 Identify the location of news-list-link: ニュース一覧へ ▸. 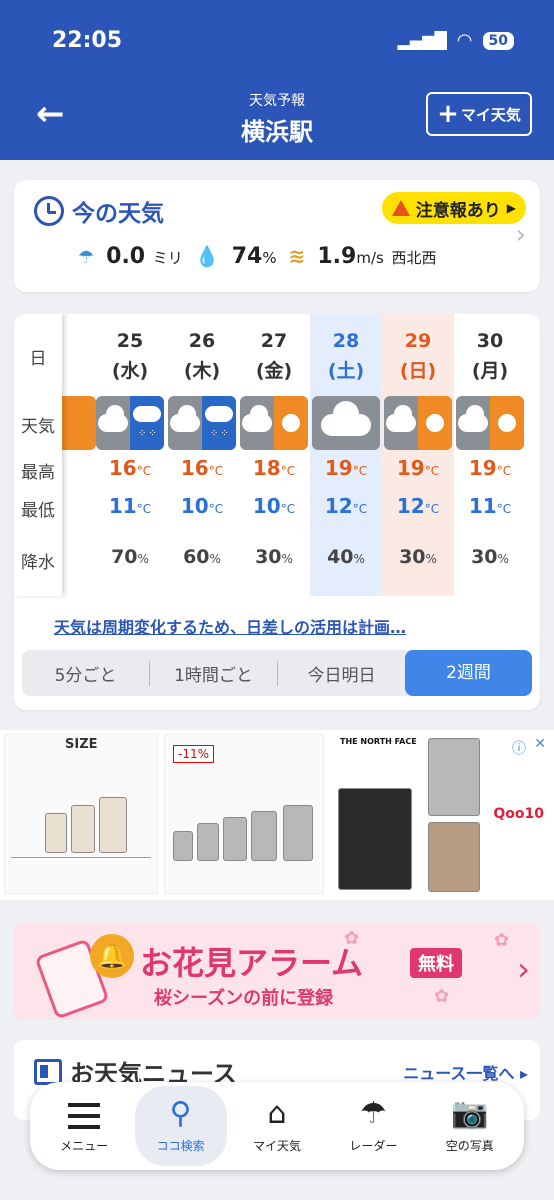
(465, 1072).